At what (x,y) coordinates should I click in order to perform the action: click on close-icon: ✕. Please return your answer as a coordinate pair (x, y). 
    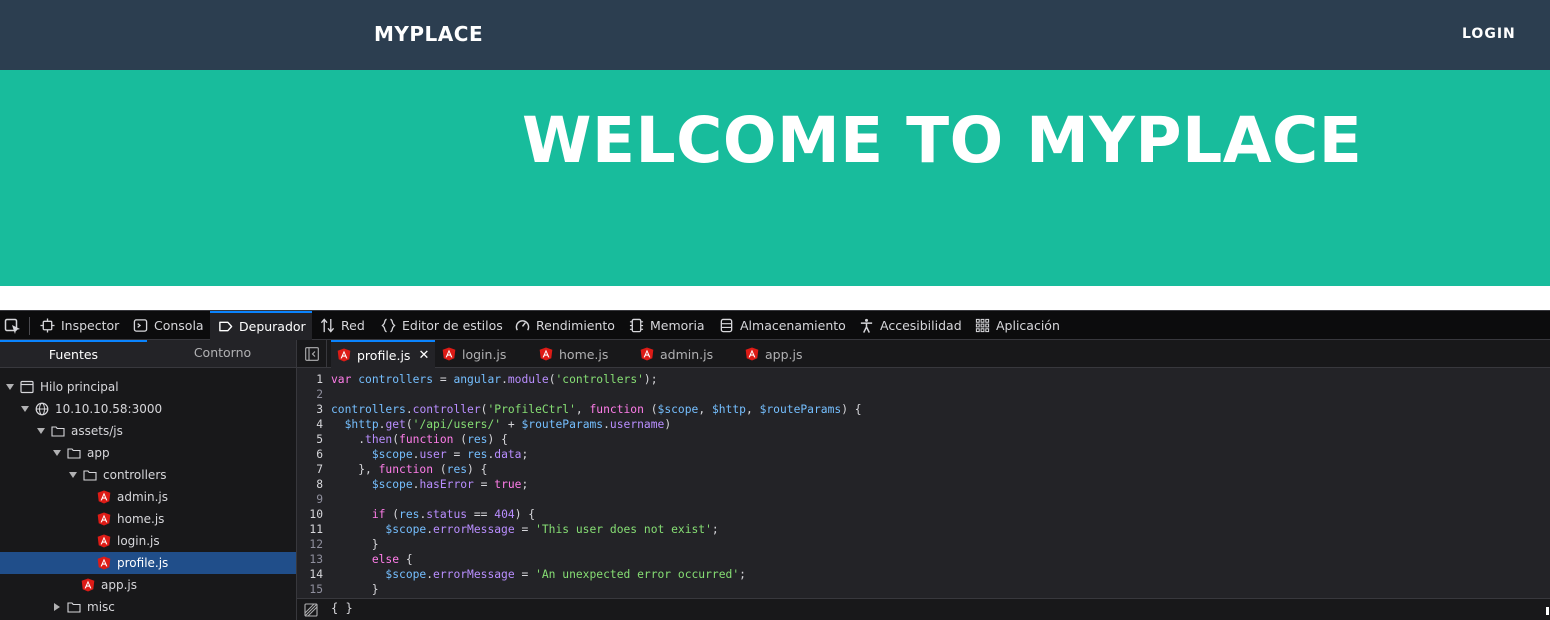
    Looking at the image, I should click on (423, 355).